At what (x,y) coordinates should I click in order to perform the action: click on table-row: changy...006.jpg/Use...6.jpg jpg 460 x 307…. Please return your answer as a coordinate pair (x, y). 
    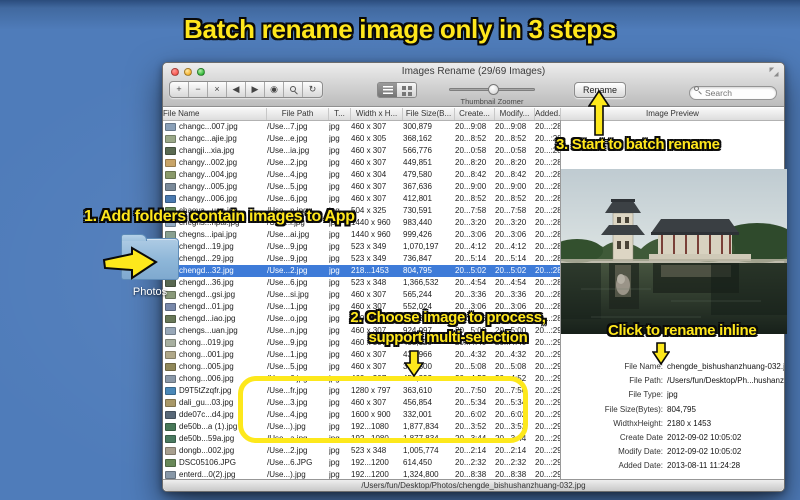
    Looking at the image, I should click on (361, 199).